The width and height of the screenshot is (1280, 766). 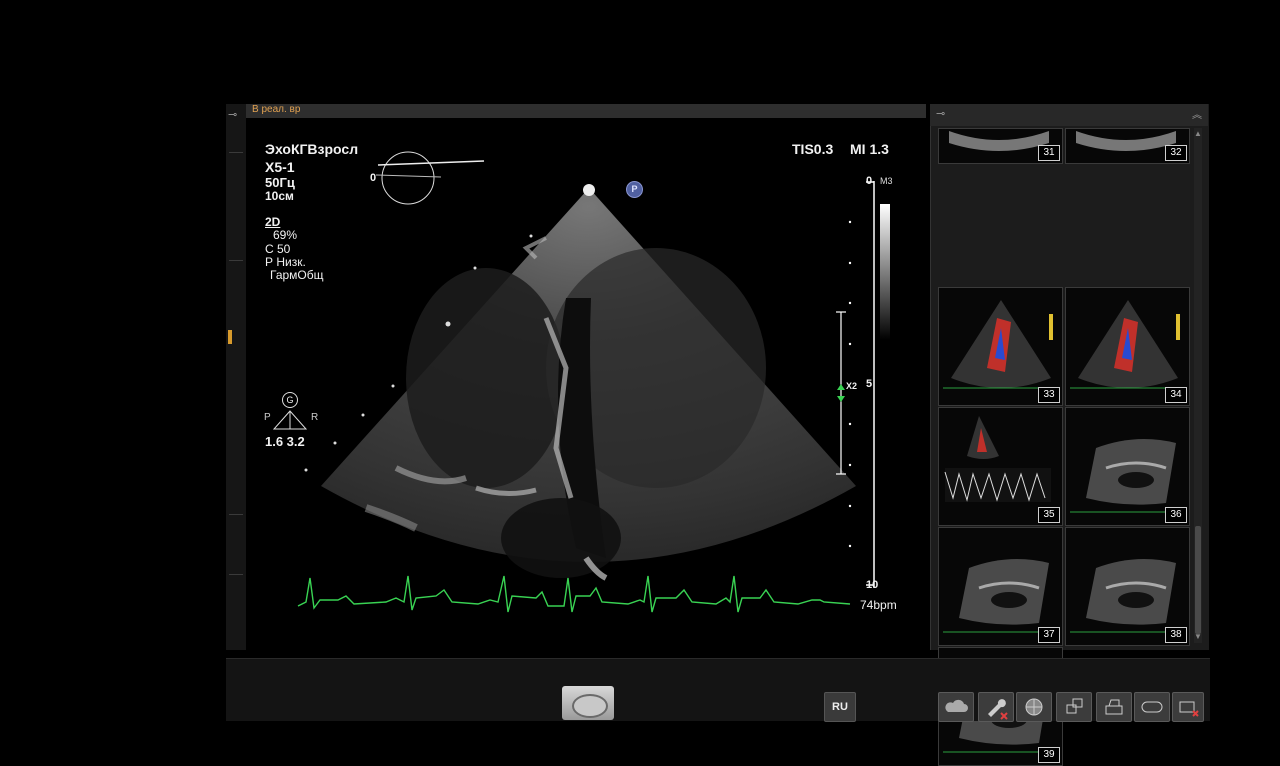 What do you see at coordinates (278, 249) in the screenshot?
I see `compression-label: С 50` at bounding box center [278, 249].